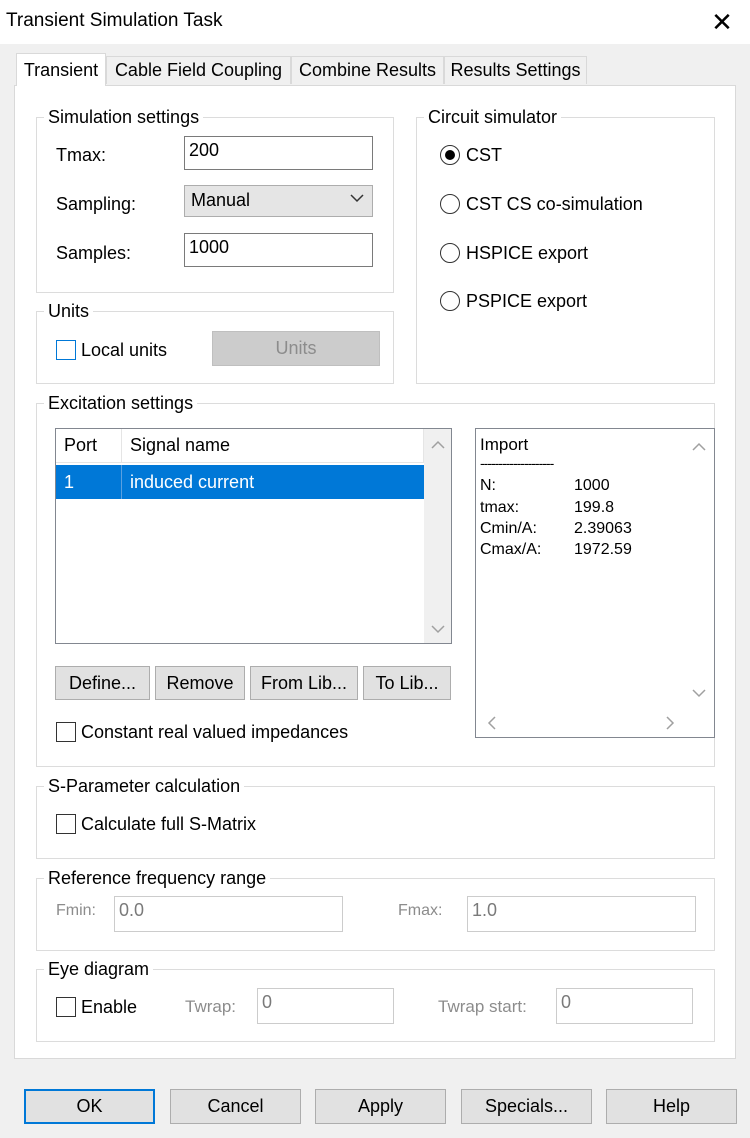 The image size is (750, 1138). What do you see at coordinates (325, 1006) in the screenshot?
I see `twrap-input: 0` at bounding box center [325, 1006].